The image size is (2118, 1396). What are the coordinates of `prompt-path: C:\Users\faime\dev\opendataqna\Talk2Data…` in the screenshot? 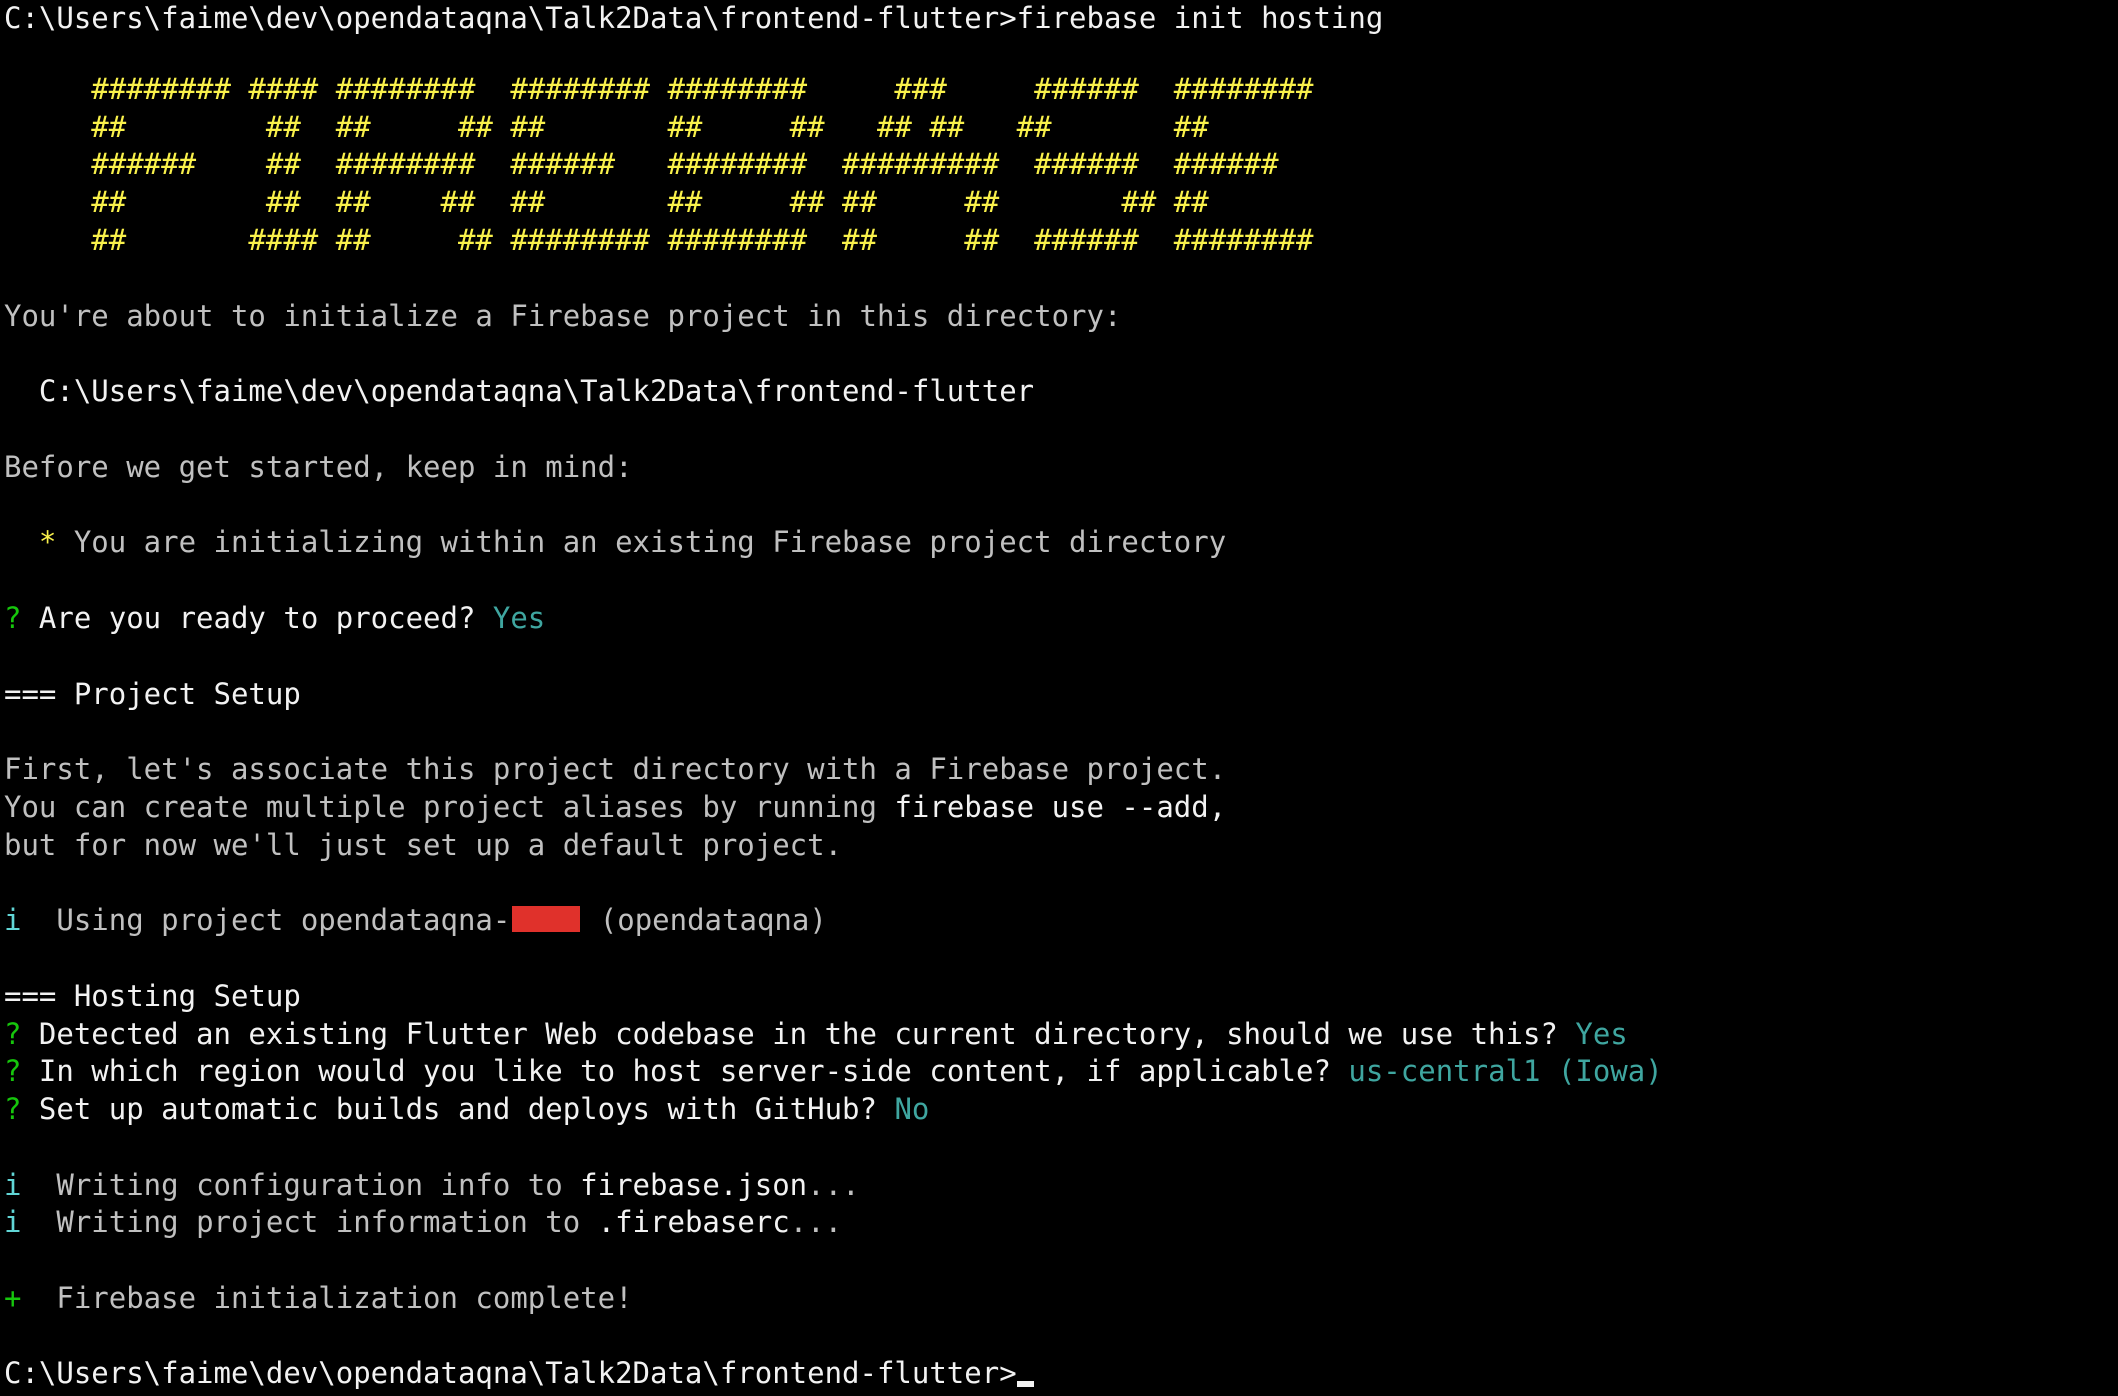 It's located at (510, 18).